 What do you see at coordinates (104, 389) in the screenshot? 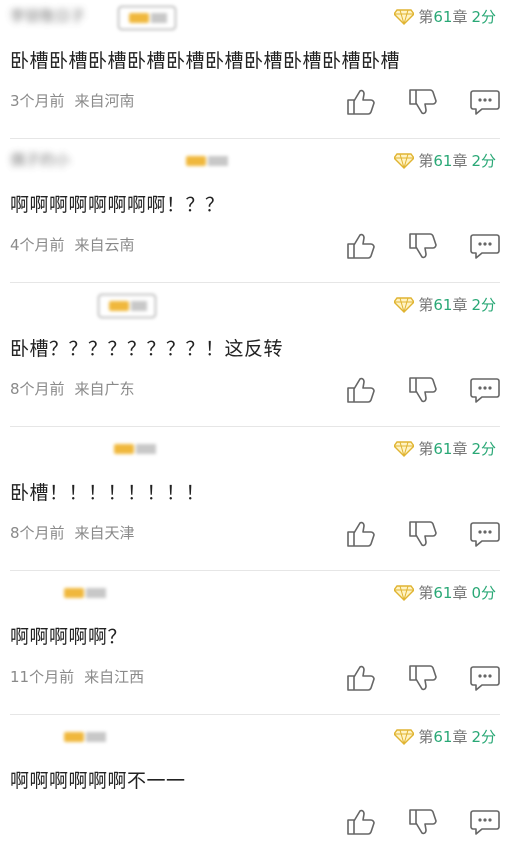
I see `comment-location: 来自广东` at bounding box center [104, 389].